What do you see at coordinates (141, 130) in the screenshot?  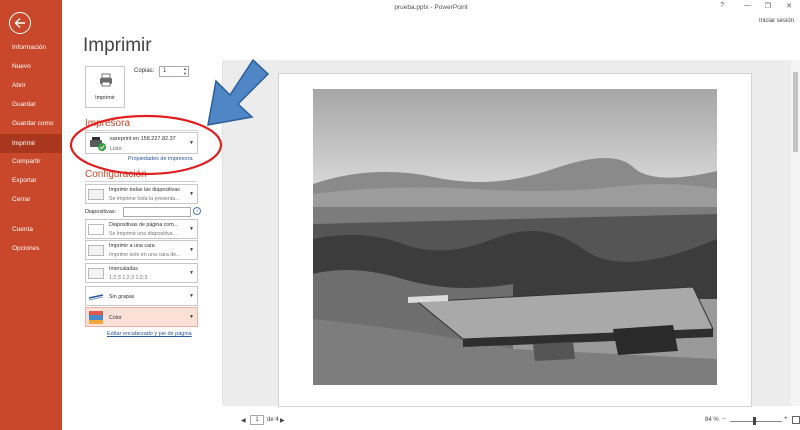 I see `printer-section-divider` at bounding box center [141, 130].